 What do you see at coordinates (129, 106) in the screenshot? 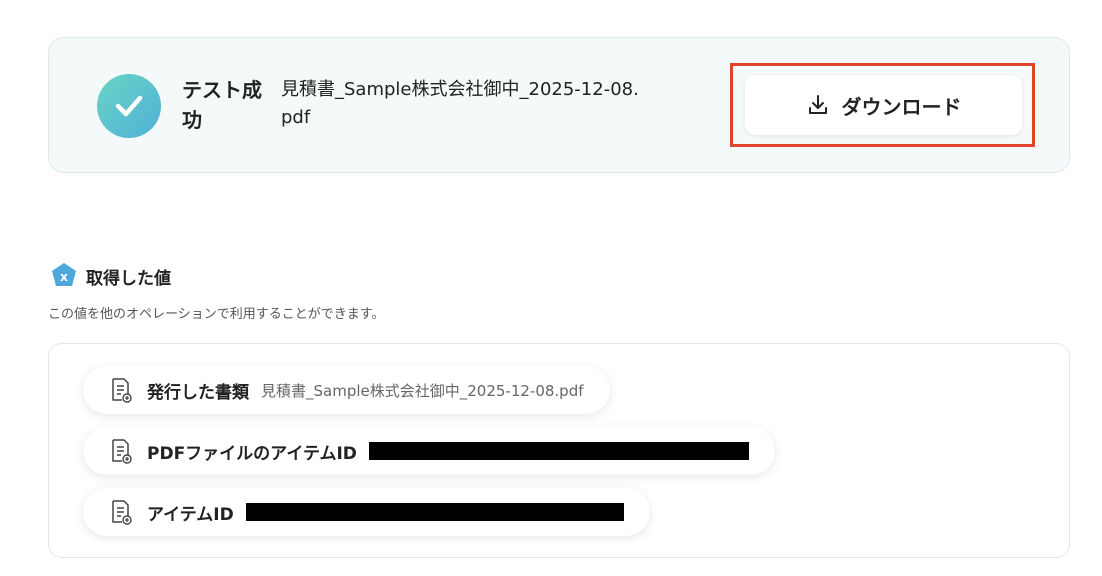
I see `success-check-icon` at bounding box center [129, 106].